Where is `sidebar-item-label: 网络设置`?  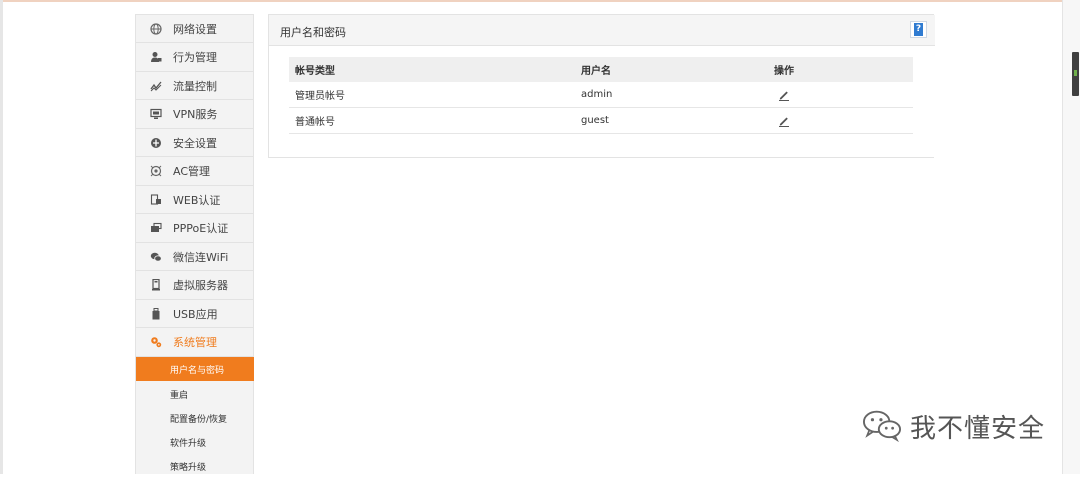
sidebar-item-label: 网络设置 is located at coordinates (195, 29).